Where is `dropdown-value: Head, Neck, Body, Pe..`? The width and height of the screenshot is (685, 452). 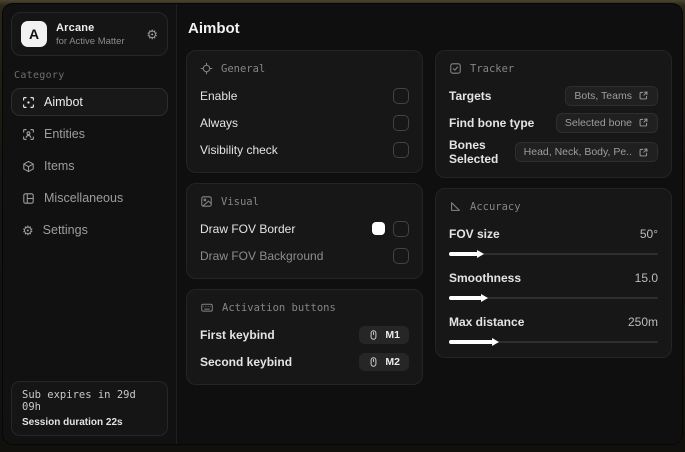 dropdown-value: Head, Neck, Body, Pe.. is located at coordinates (577, 152).